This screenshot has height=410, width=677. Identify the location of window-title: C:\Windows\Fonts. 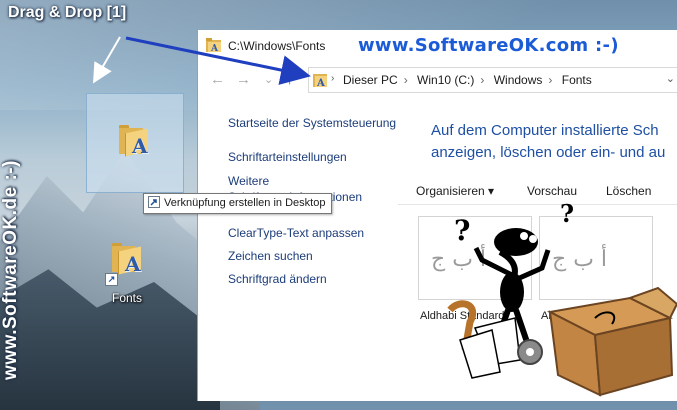
(277, 46).